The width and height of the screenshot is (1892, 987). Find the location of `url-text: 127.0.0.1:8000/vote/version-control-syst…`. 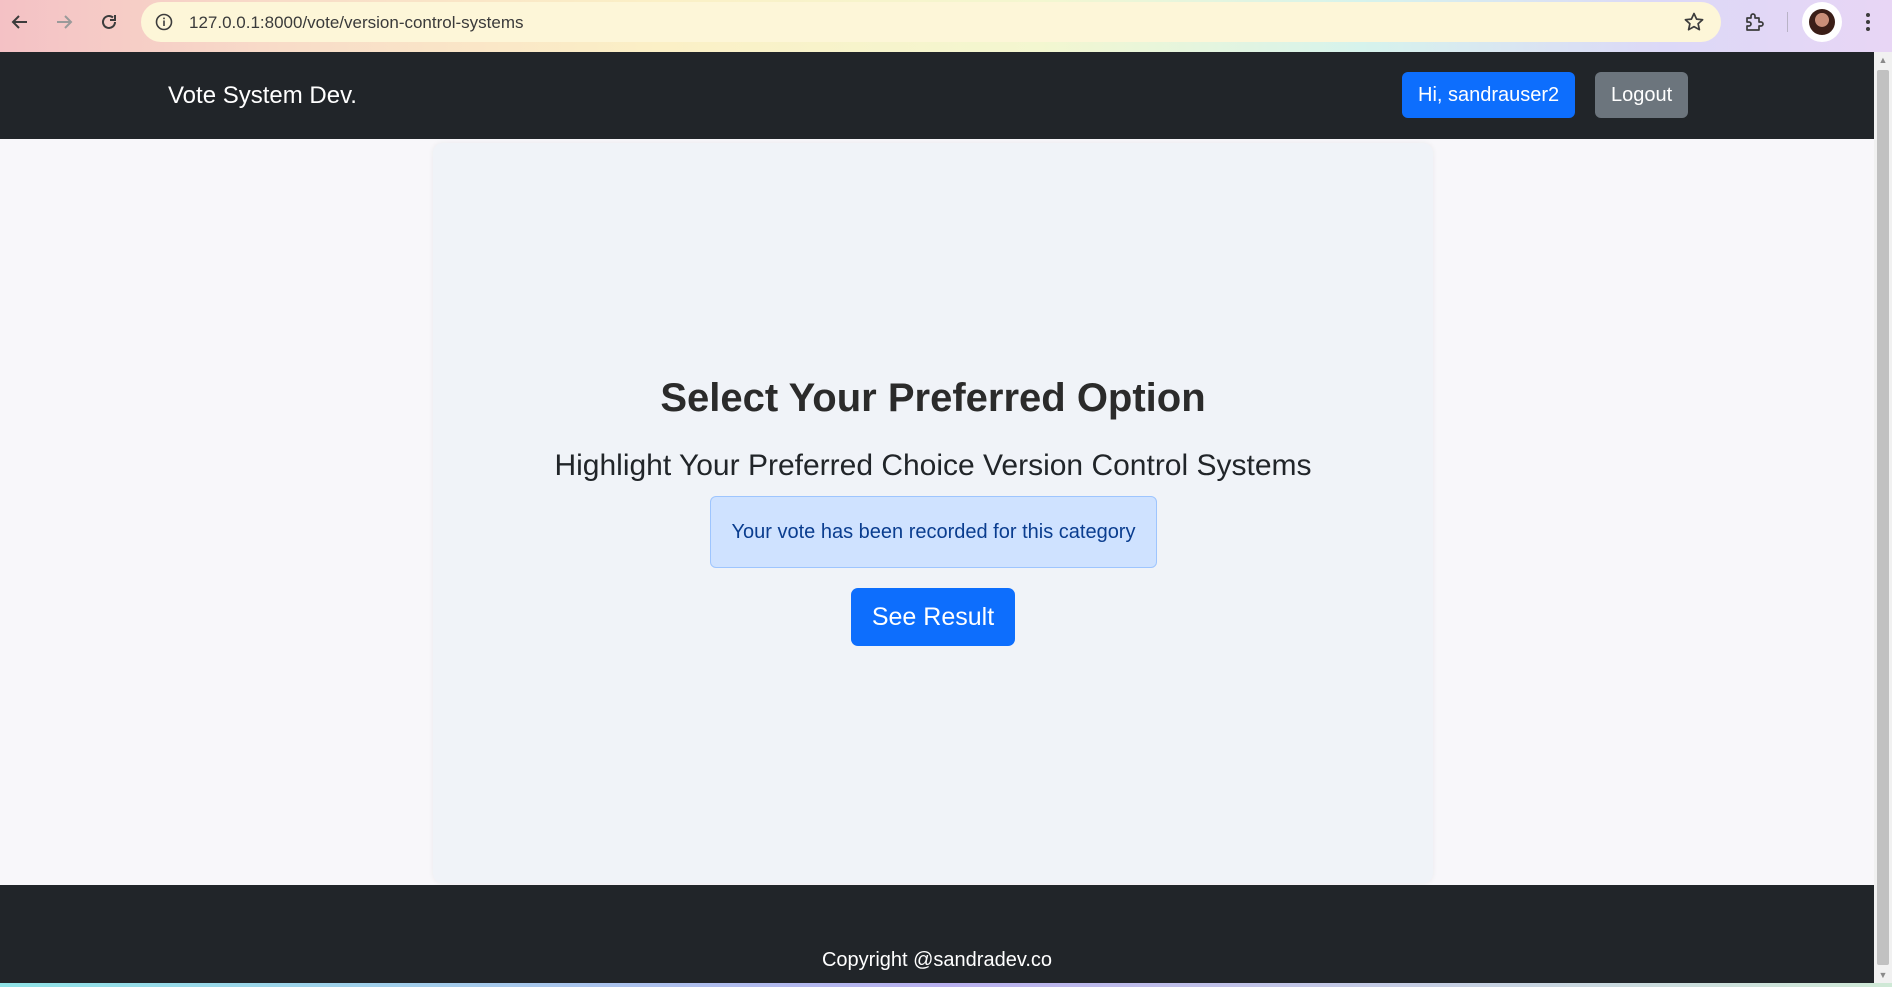

url-text: 127.0.0.1:8000/vote/version-control-syst… is located at coordinates (356, 22).